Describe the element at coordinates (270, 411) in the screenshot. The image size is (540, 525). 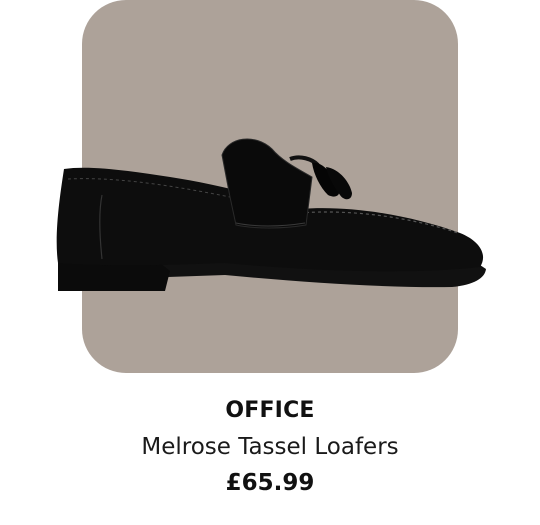
I see `brand-name: OFFICE` at that location.